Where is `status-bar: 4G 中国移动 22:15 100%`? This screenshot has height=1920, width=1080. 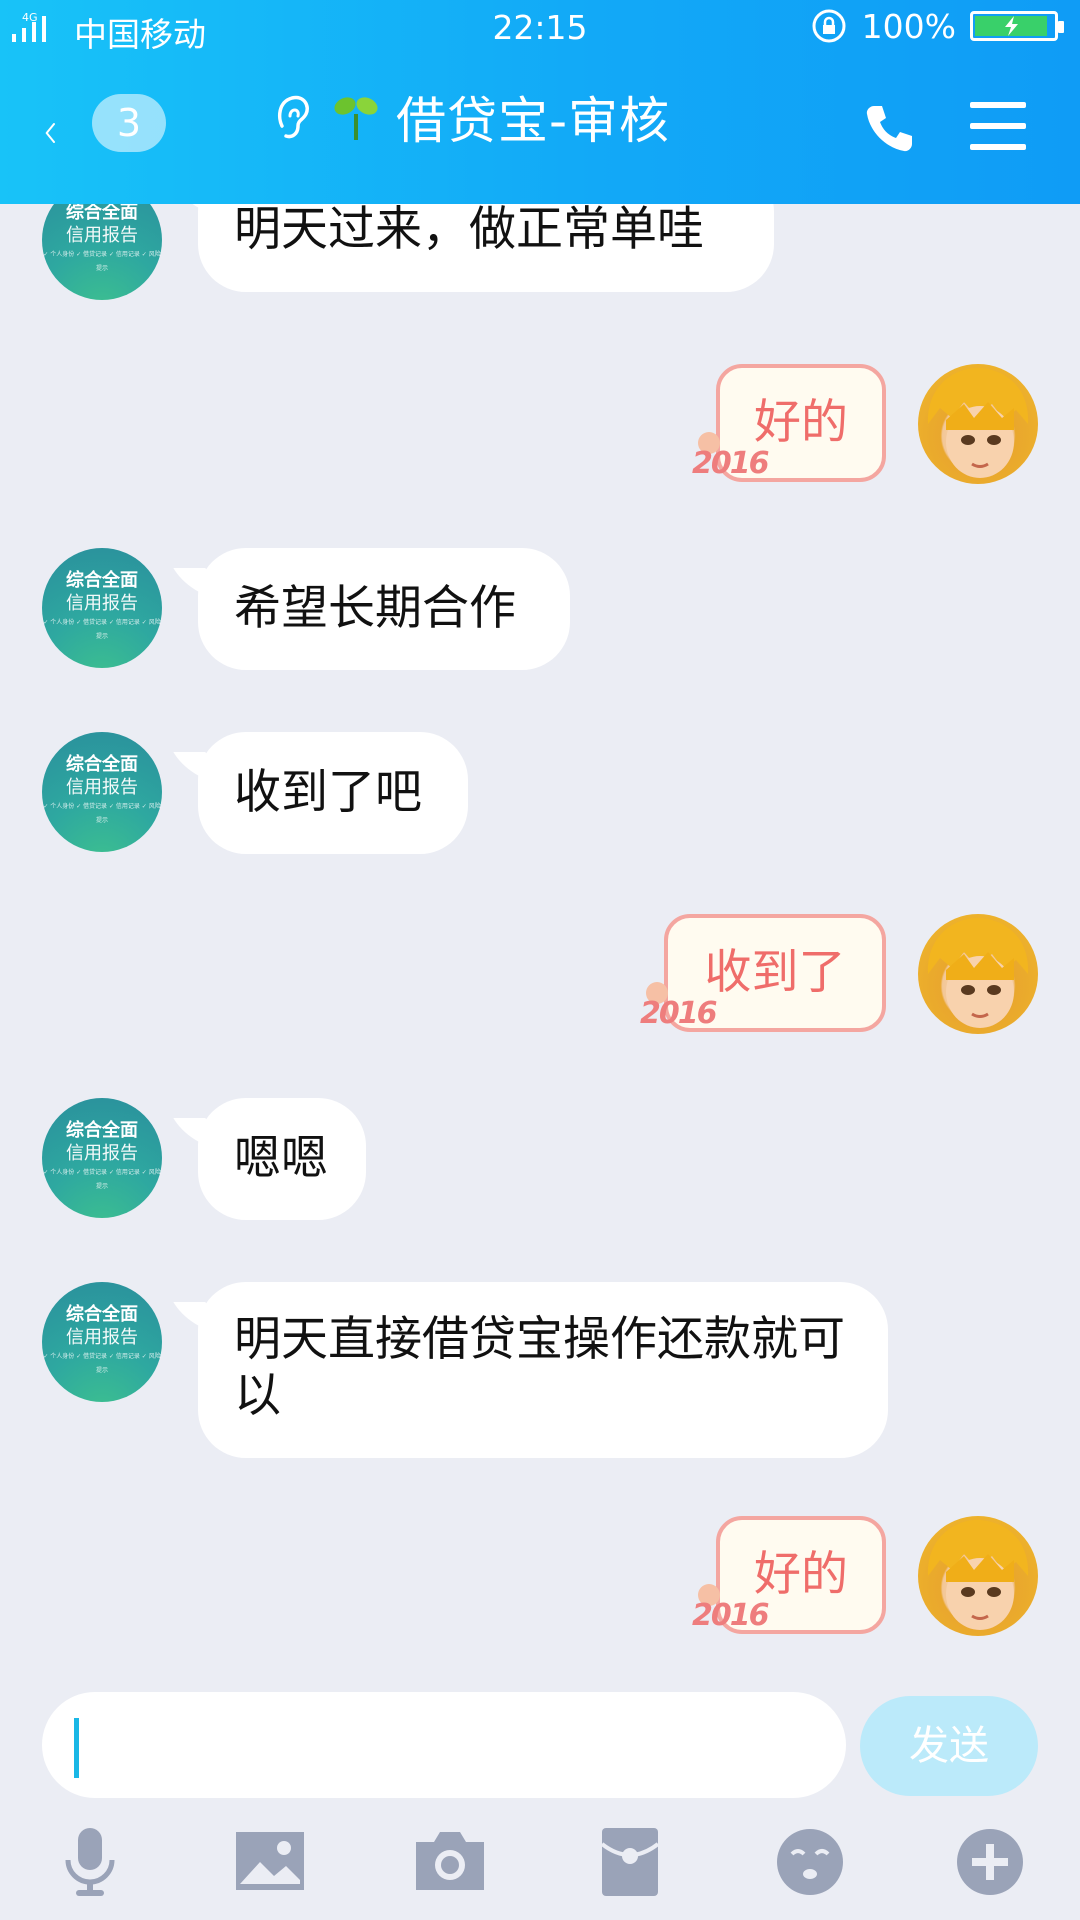
status-bar: 4G 中国移动 22:15 100% is located at coordinates (540, 27).